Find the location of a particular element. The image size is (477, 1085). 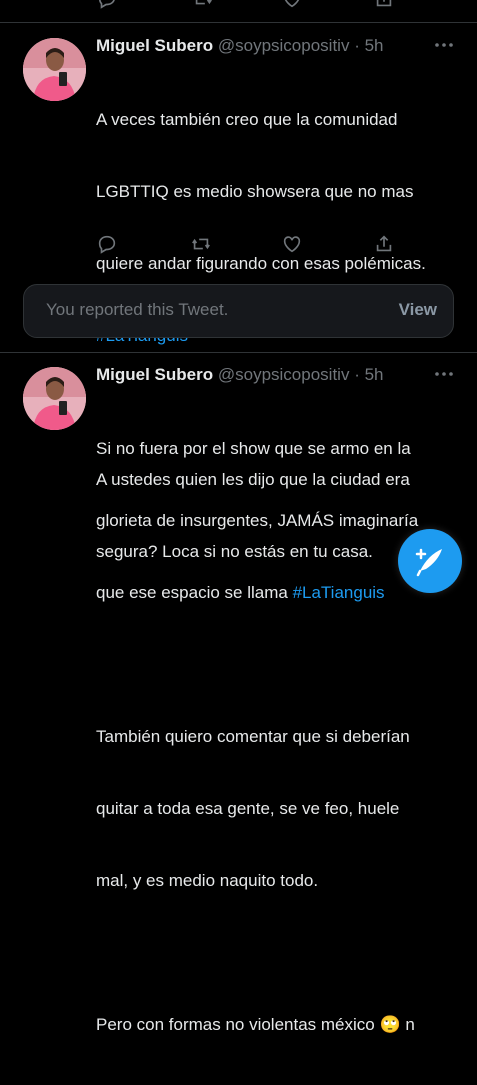

compose-tweet-icon is located at coordinates (428, 562).